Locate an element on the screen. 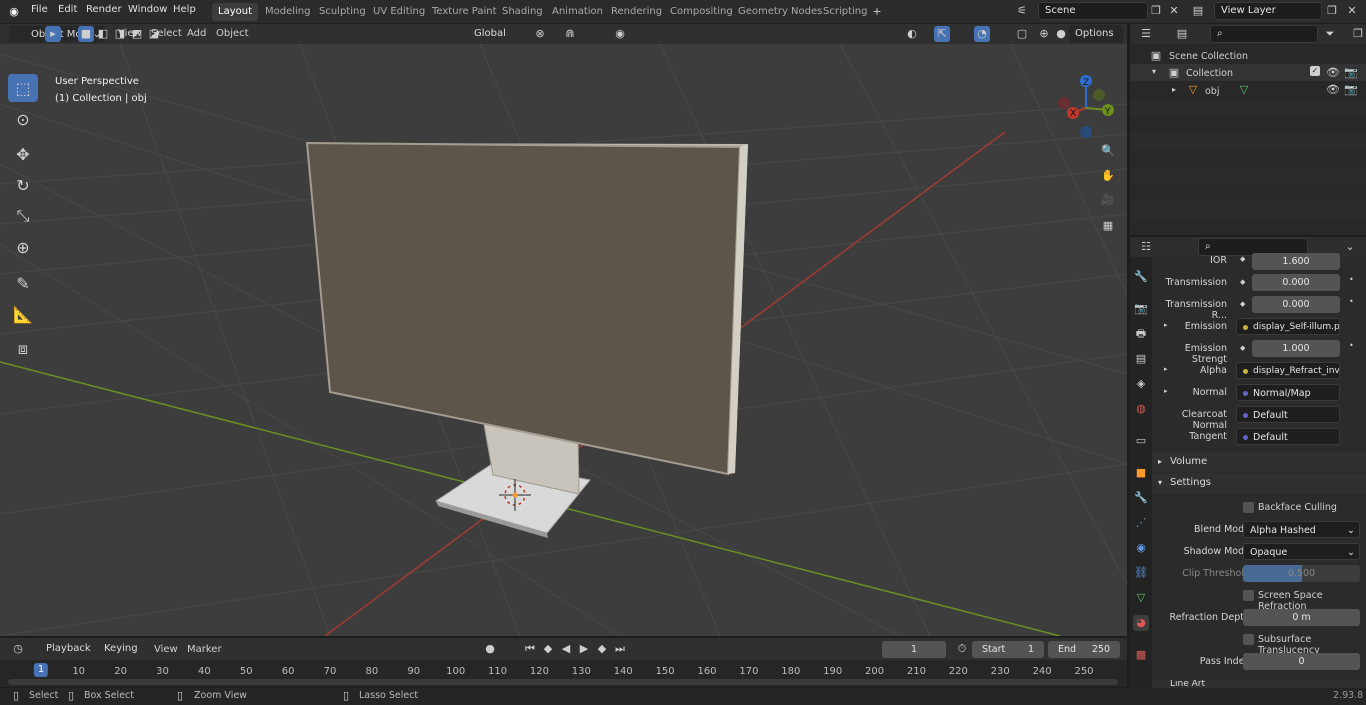 This screenshot has height=705, width=1366. menu-window: Window is located at coordinates (147, 9).